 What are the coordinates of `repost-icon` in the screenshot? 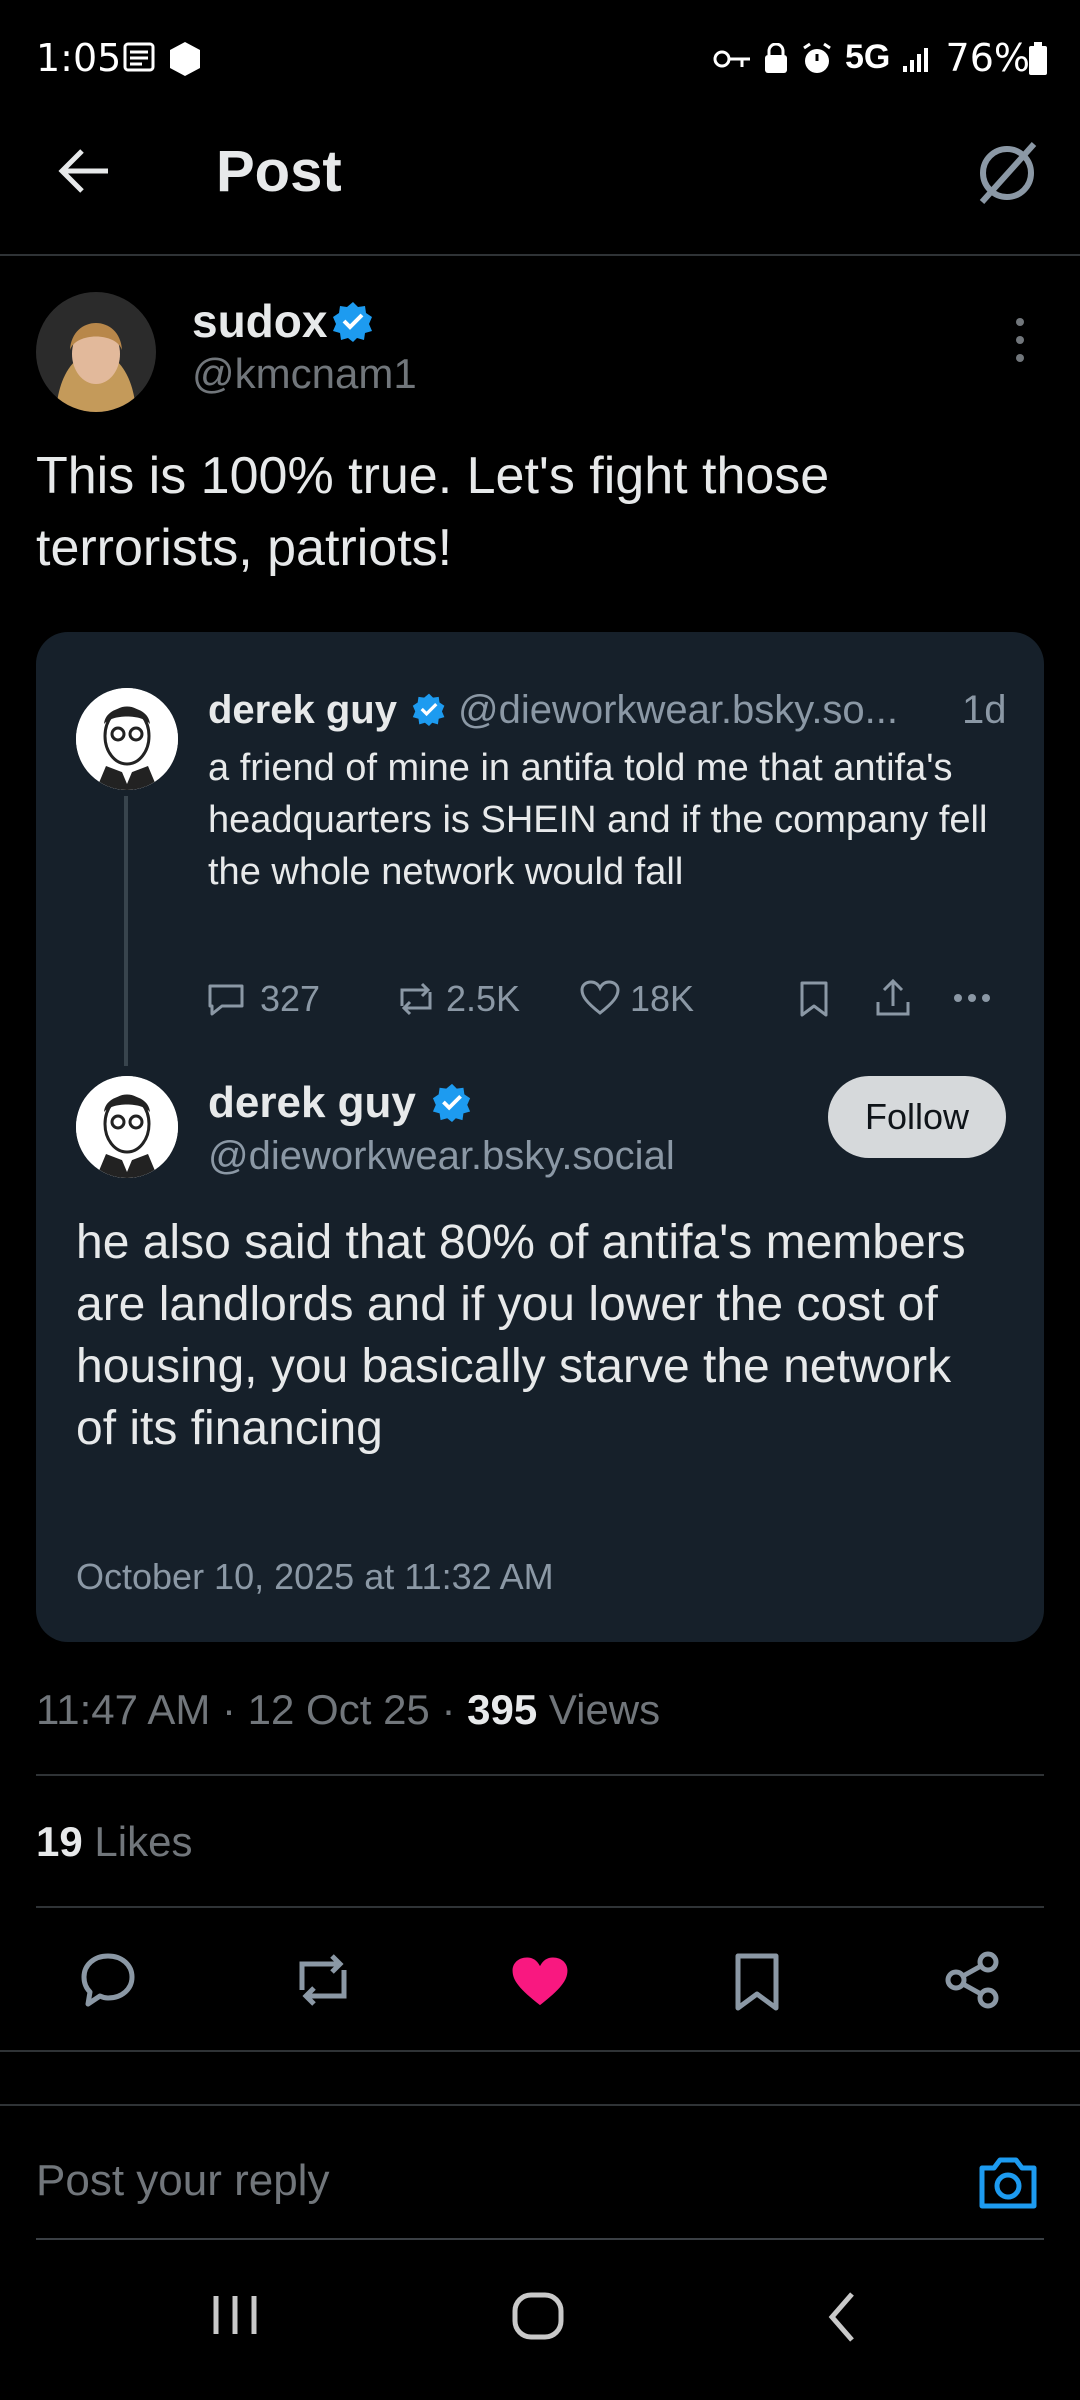 It's located at (416, 999).